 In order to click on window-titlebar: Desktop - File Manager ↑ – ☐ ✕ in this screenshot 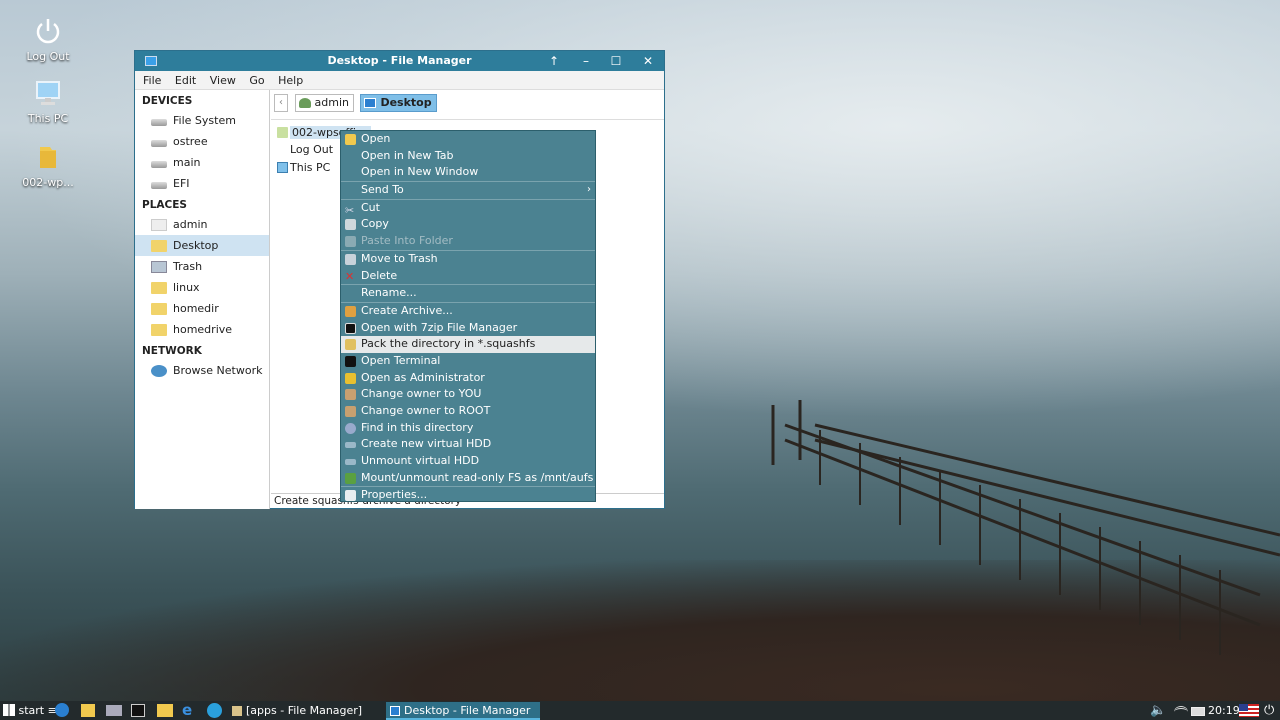, I will do `click(399, 61)`.